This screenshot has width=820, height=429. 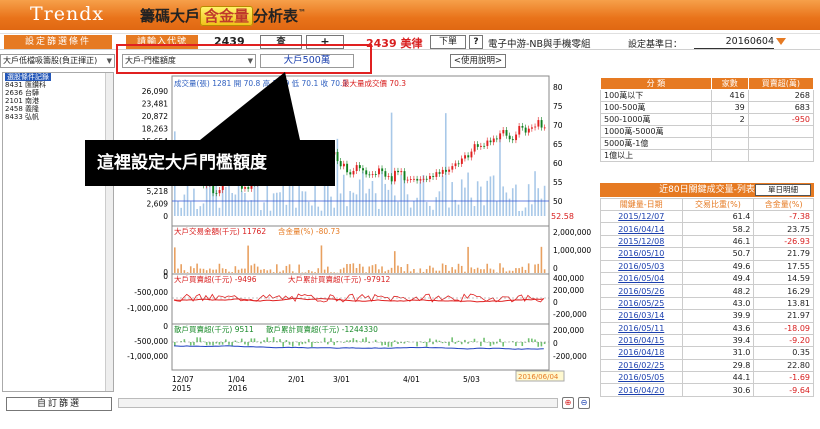 I want to click on zoom-out-icon: ⊖, so click(x=584, y=403).